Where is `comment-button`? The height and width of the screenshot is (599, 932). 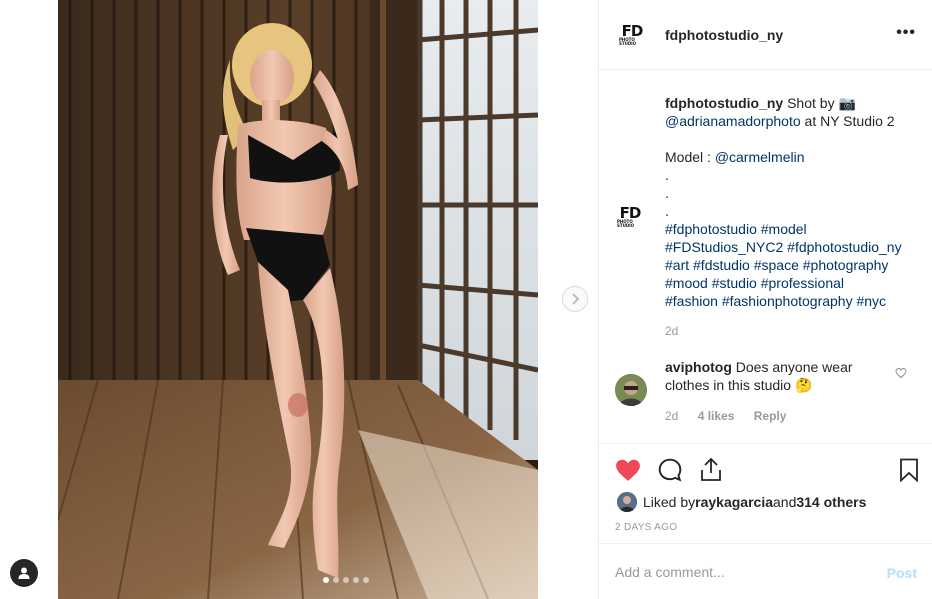
comment-button is located at coordinates (670, 472).